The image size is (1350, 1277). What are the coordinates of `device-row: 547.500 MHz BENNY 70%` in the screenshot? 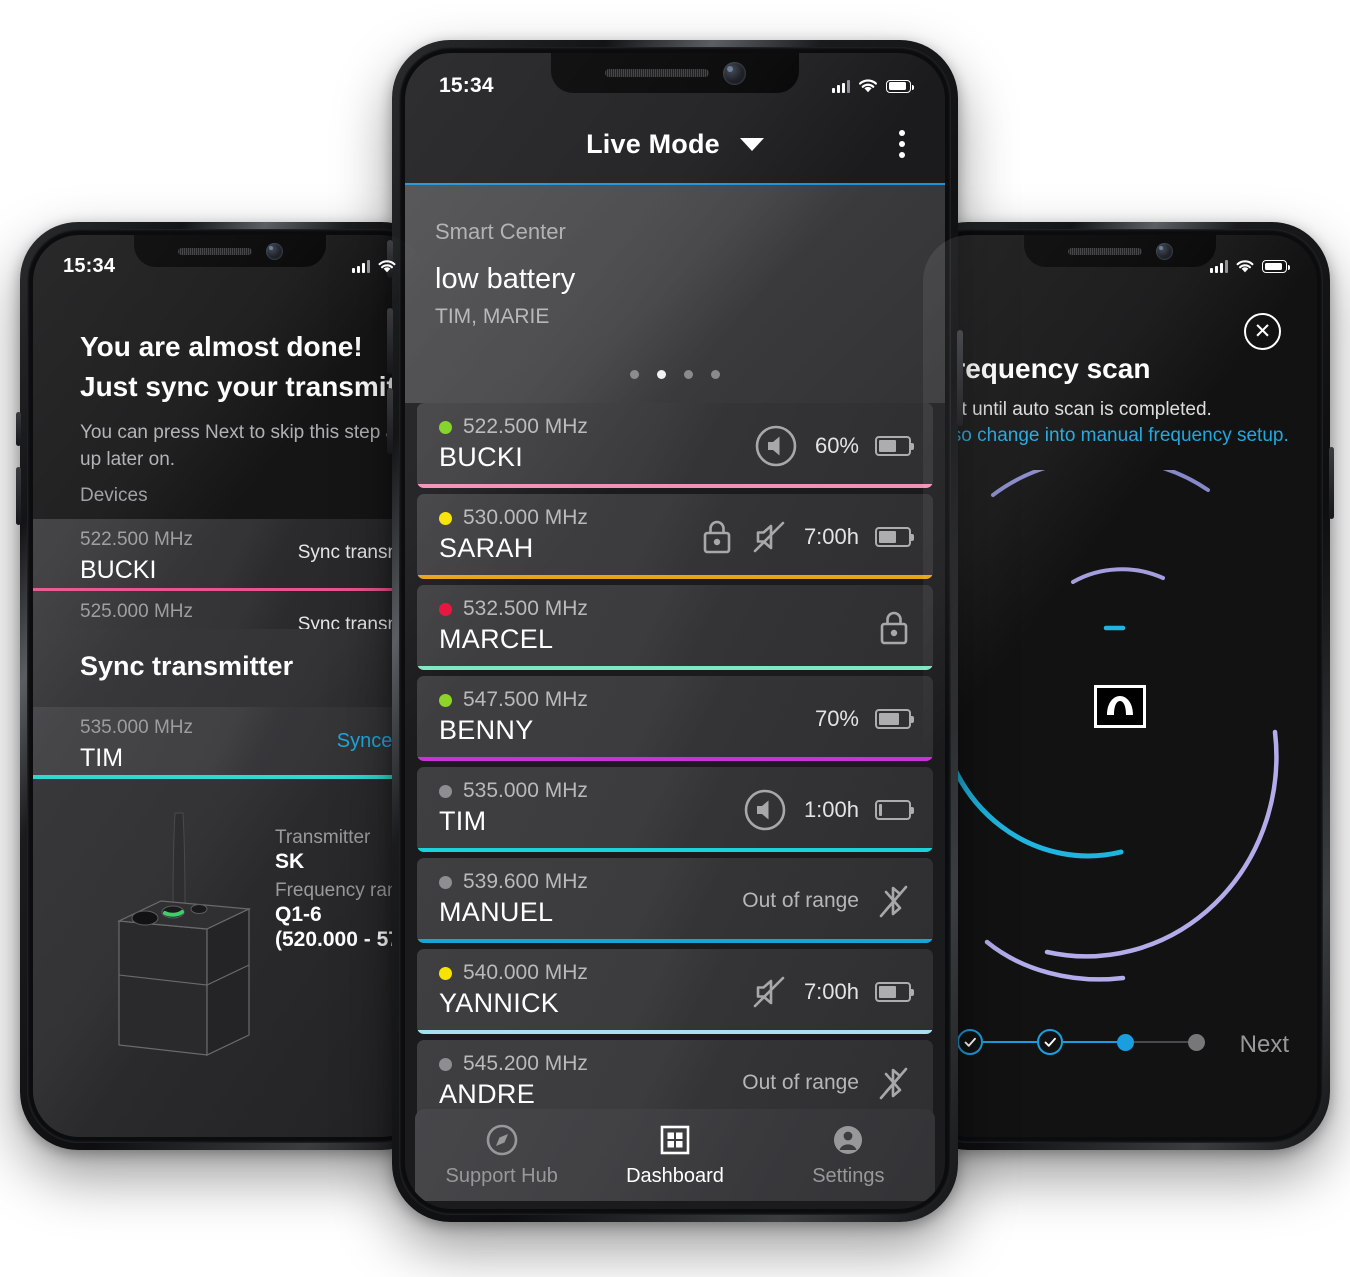 It's located at (675, 718).